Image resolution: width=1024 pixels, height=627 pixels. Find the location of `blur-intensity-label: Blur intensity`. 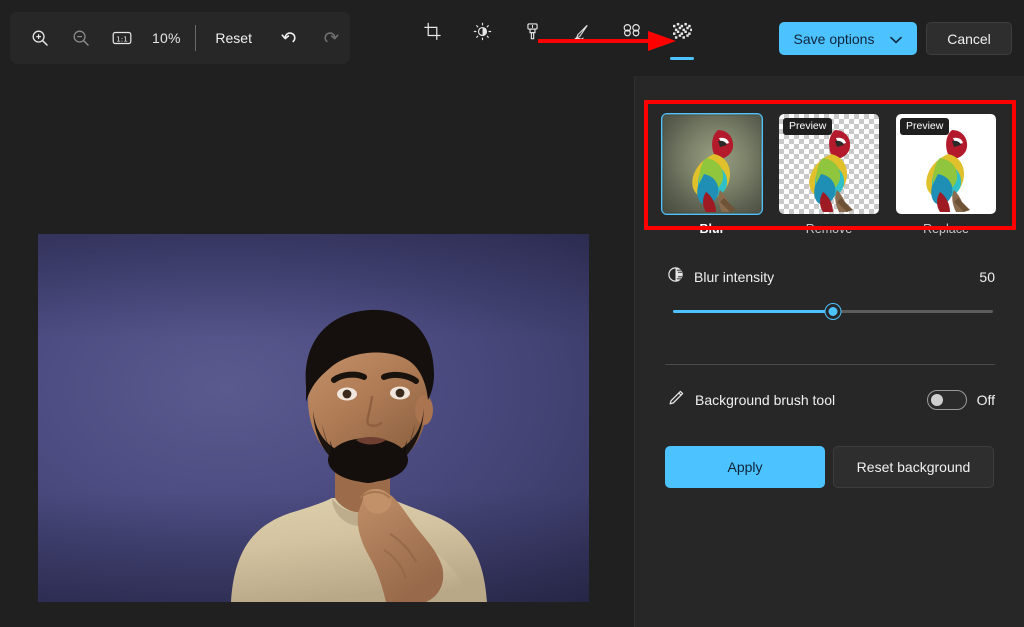

blur-intensity-label: Blur intensity is located at coordinates (734, 277).